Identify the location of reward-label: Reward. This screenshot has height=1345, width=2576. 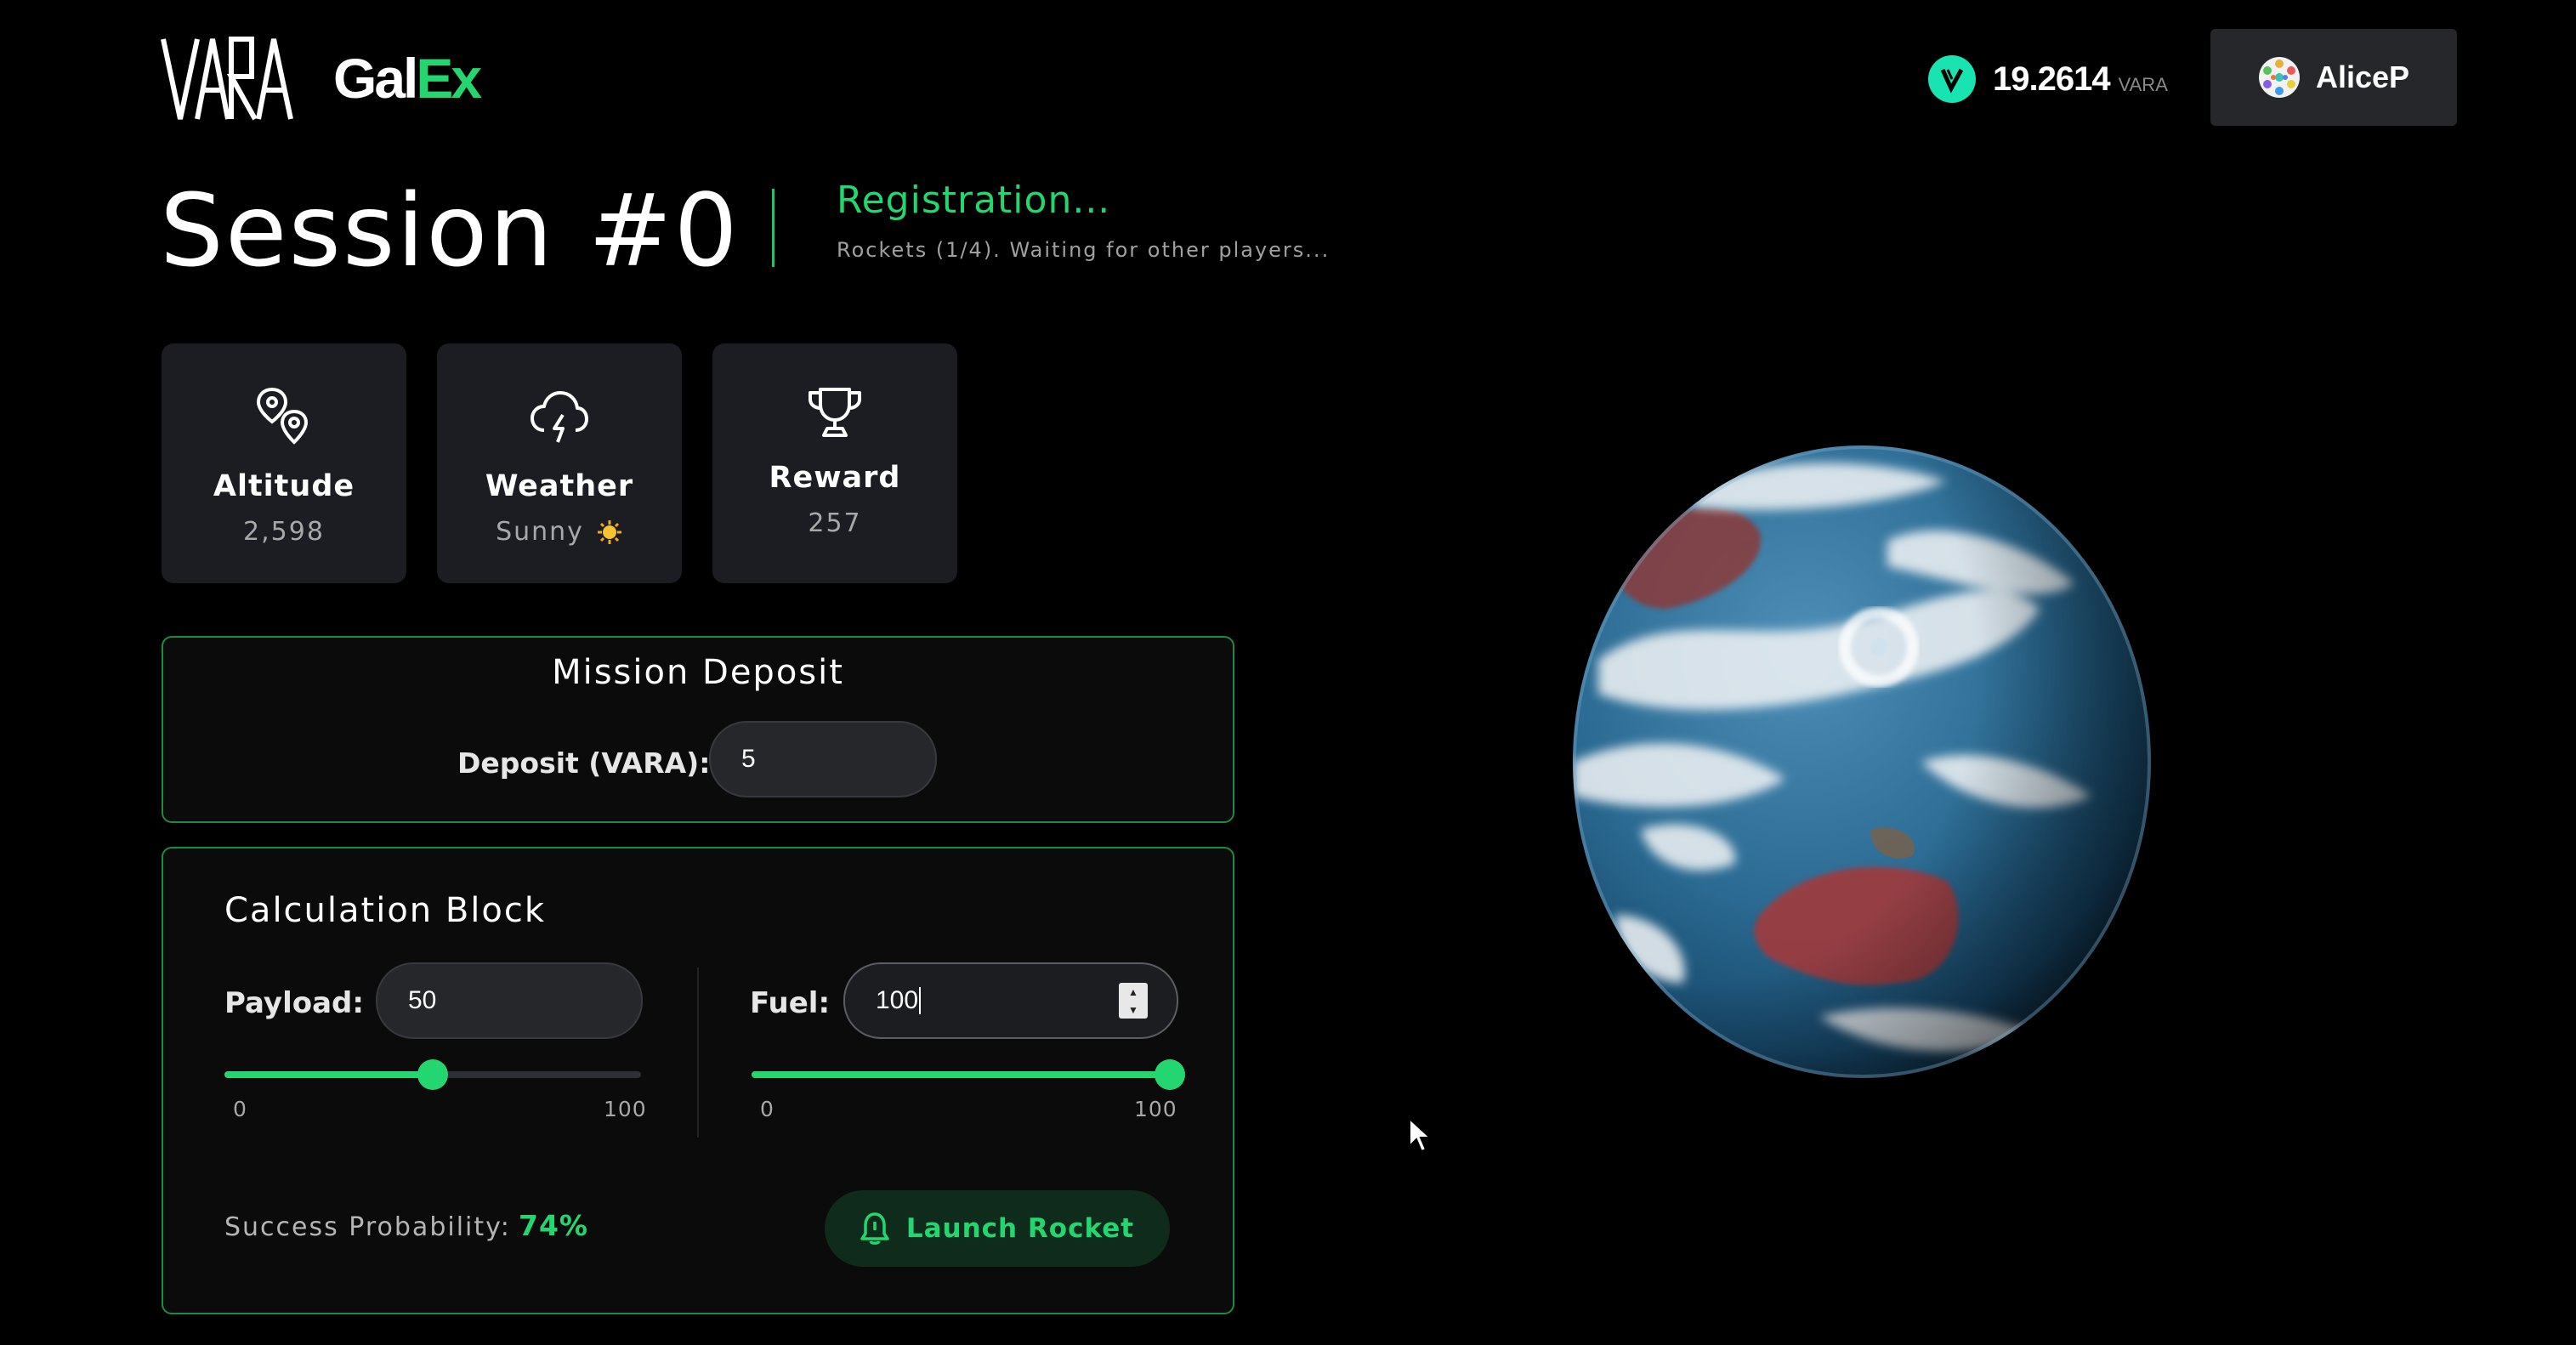
(835, 478).